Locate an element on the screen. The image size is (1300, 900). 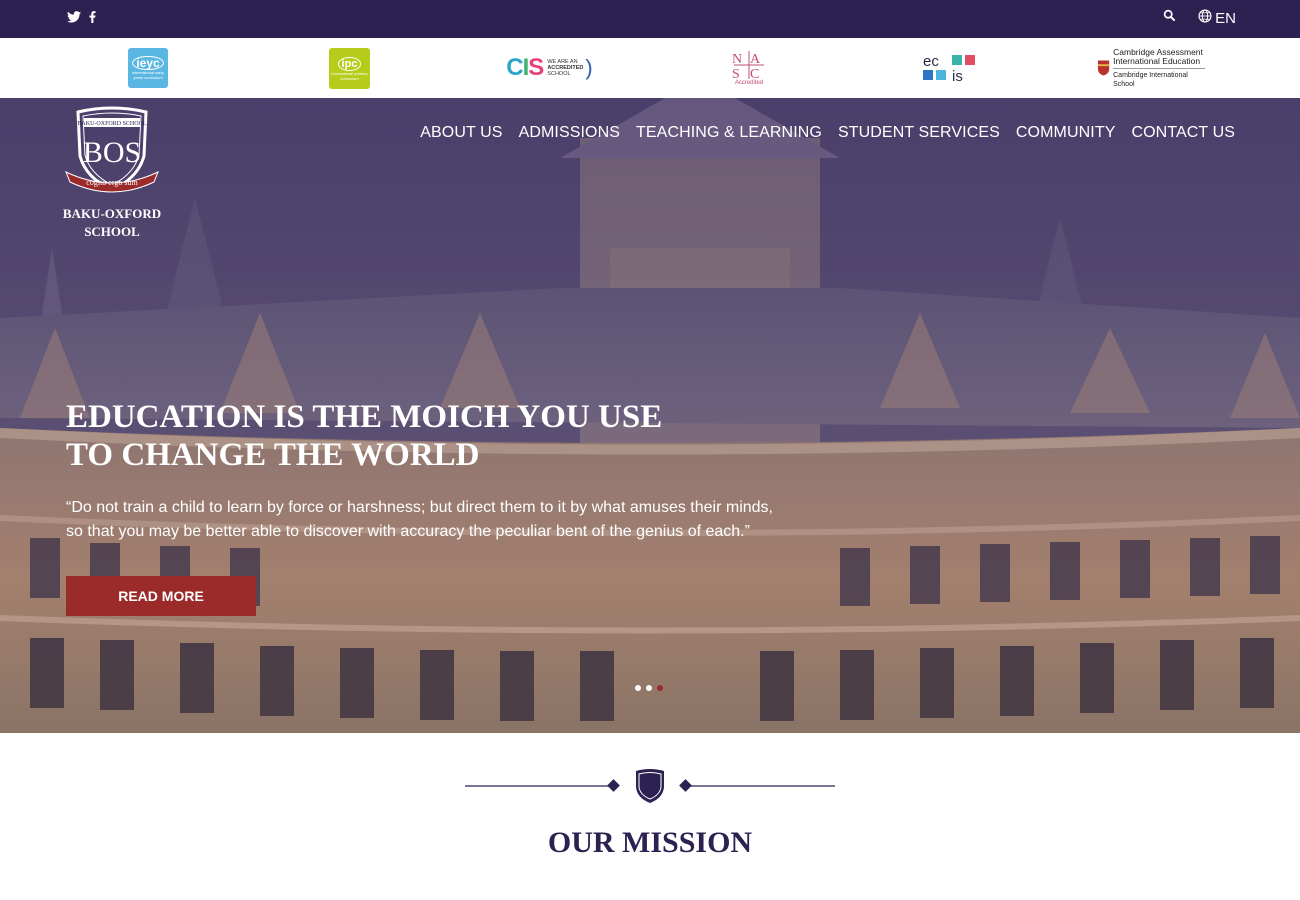
top-right-tools: EN is located at coordinates (1199, 18).